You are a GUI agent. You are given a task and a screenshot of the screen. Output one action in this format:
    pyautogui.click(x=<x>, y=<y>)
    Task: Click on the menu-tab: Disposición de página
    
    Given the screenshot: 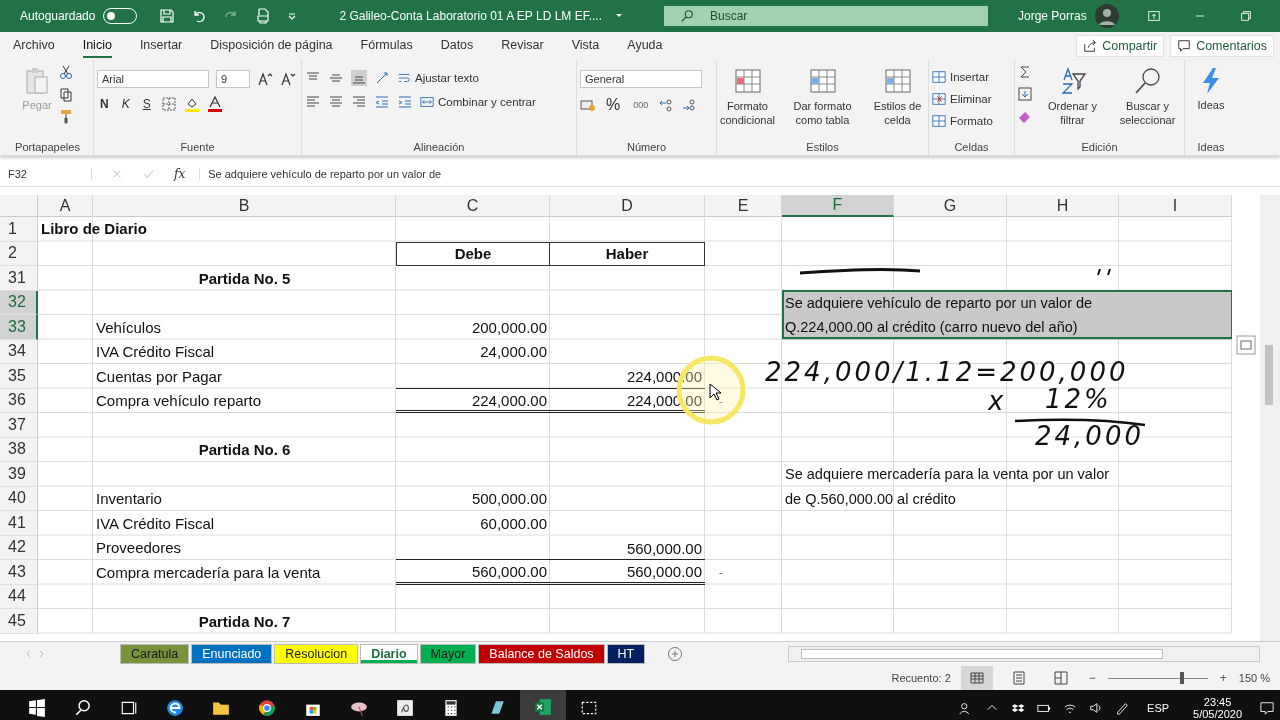 What is the action you would take?
    pyautogui.click(x=271, y=46)
    